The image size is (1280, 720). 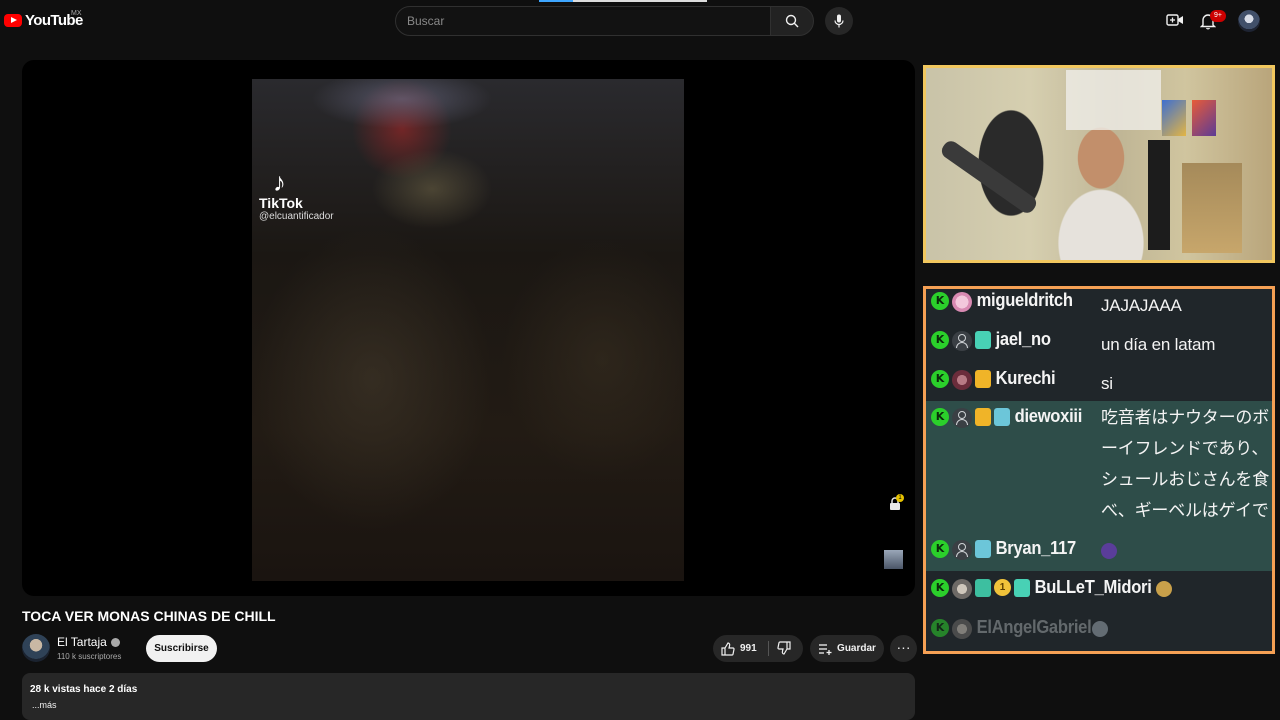 I want to click on save-button: Guardar, so click(x=847, y=648).